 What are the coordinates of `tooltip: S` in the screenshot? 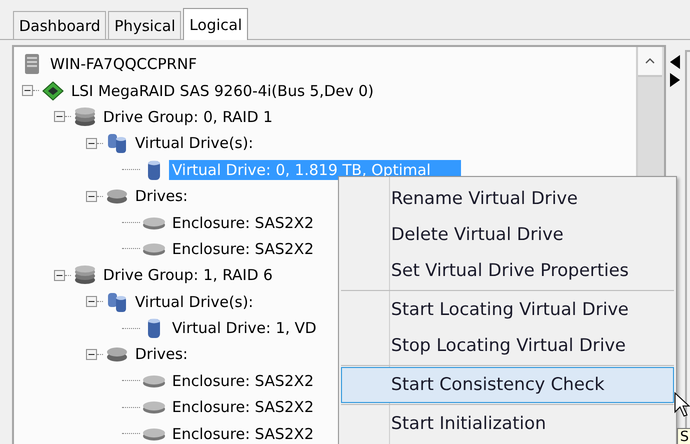 It's located at (683, 436).